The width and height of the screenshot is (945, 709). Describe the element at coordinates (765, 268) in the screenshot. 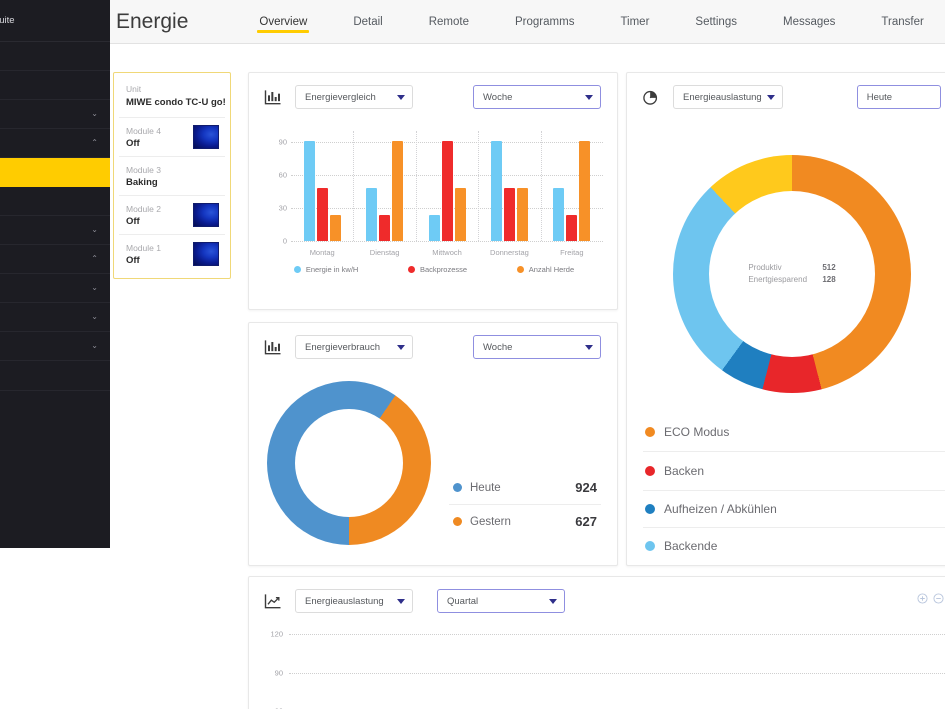

I see `donut-center-key: Produktiv` at that location.